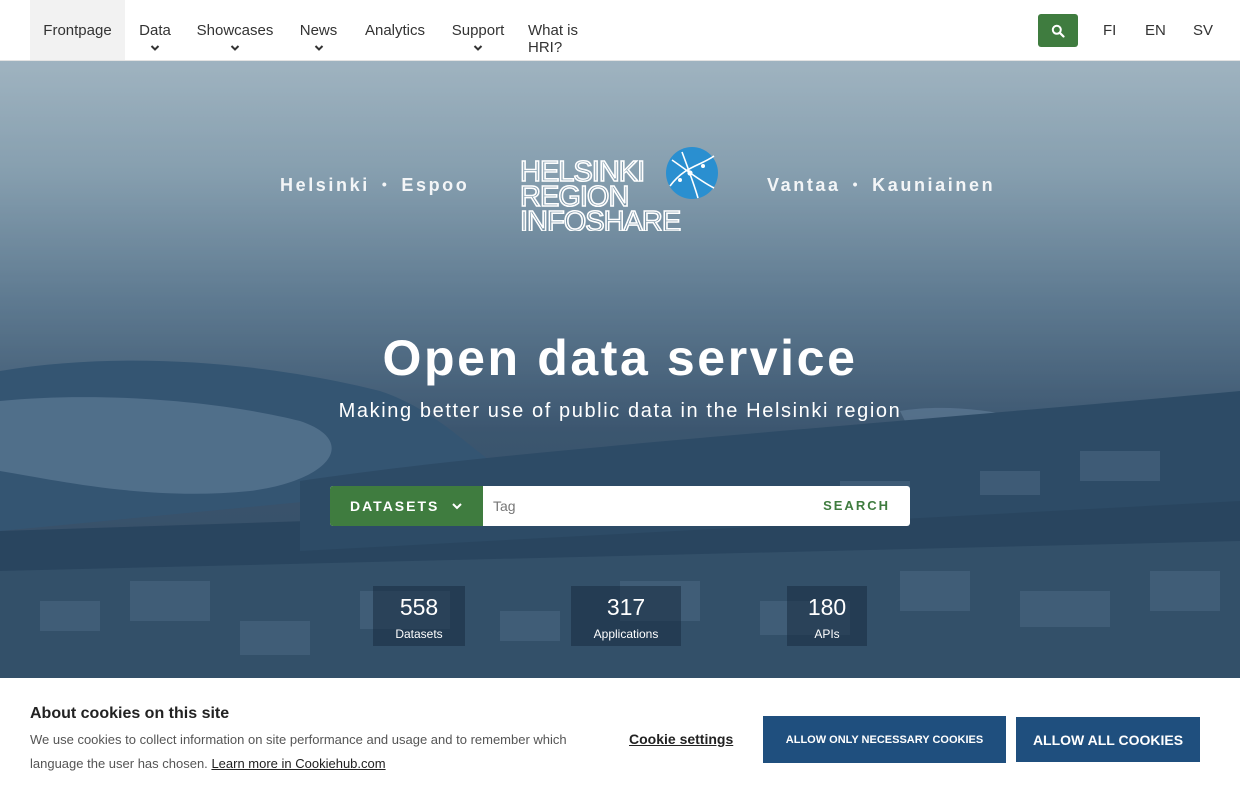  What do you see at coordinates (419, 634) in the screenshot?
I see `stat-label: Datasets` at bounding box center [419, 634].